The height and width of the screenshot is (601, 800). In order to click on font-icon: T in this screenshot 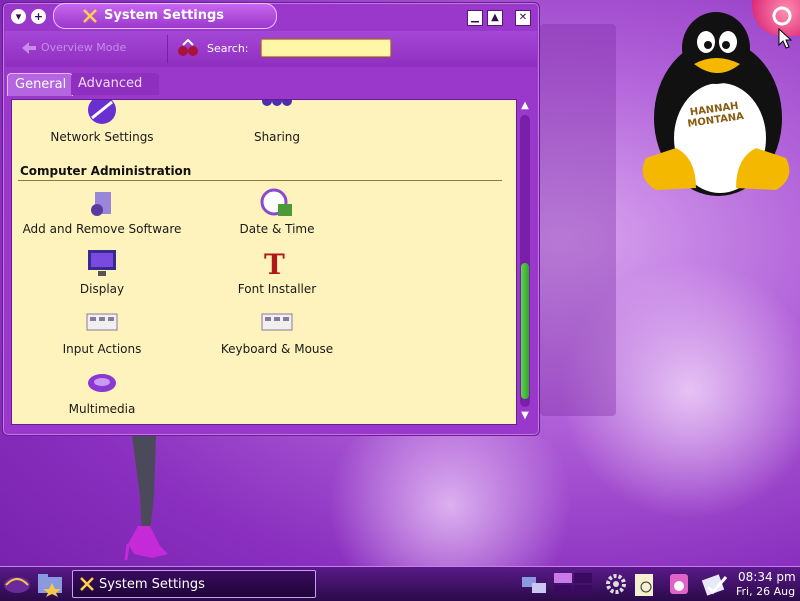, I will do `click(274, 263)`.